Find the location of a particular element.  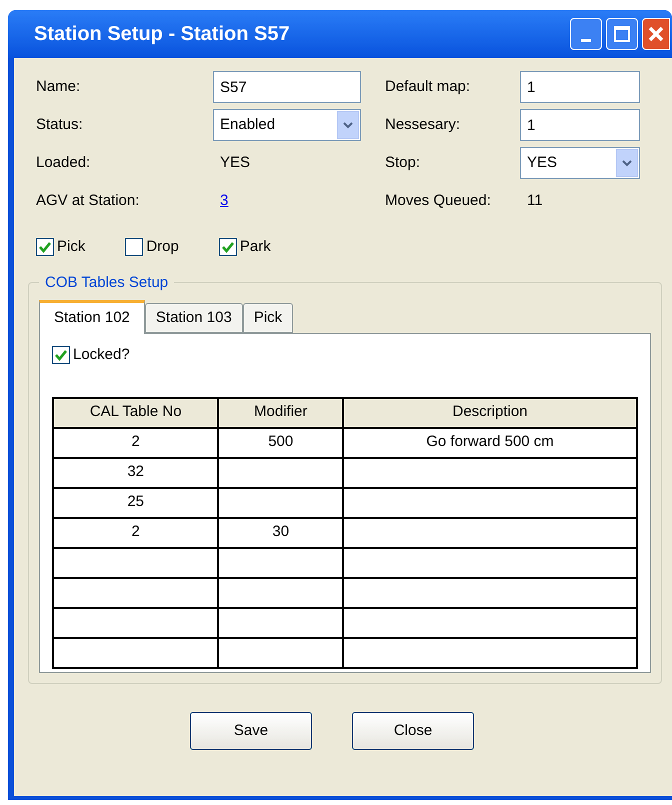

field-label: Stop: is located at coordinates (403, 162).